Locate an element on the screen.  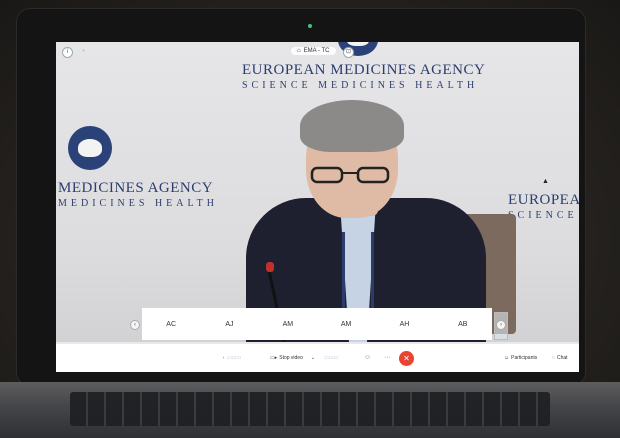
reactions-icon: ☺ is located at coordinates (367, 357).